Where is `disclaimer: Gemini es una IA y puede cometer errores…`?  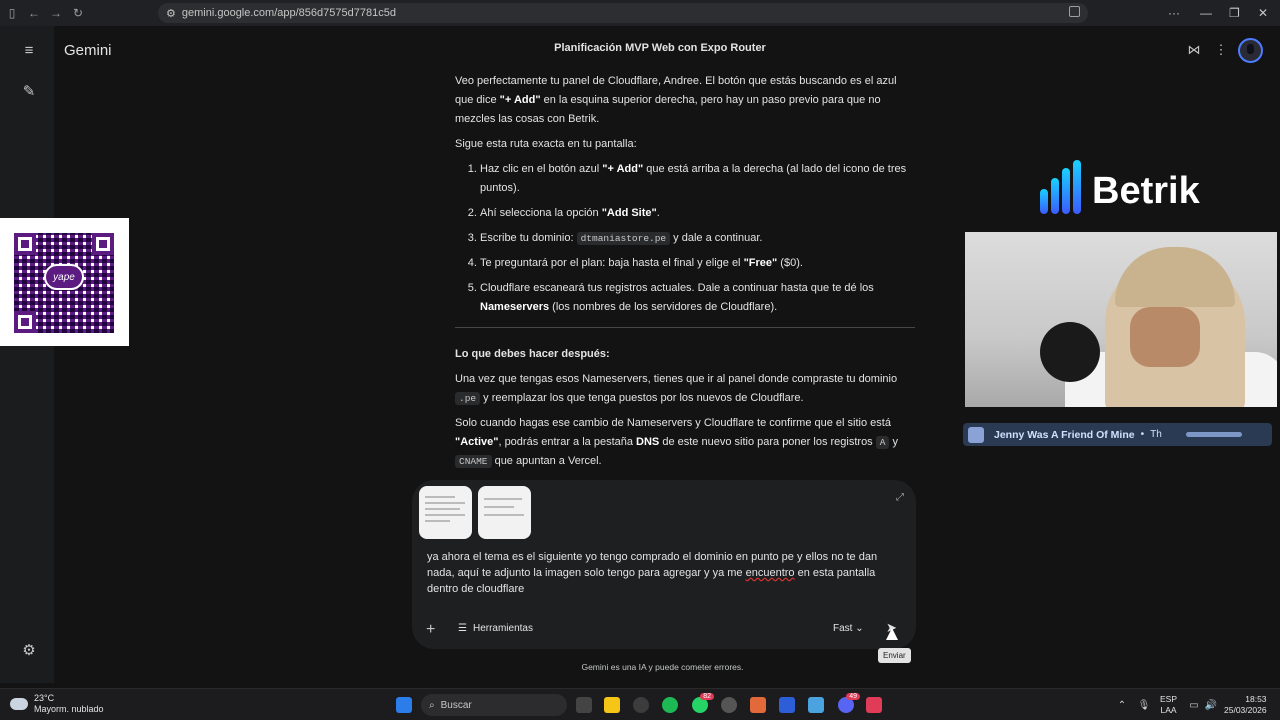 disclaimer: Gemini es una IA y puede cometer errores… is located at coordinates (662, 667).